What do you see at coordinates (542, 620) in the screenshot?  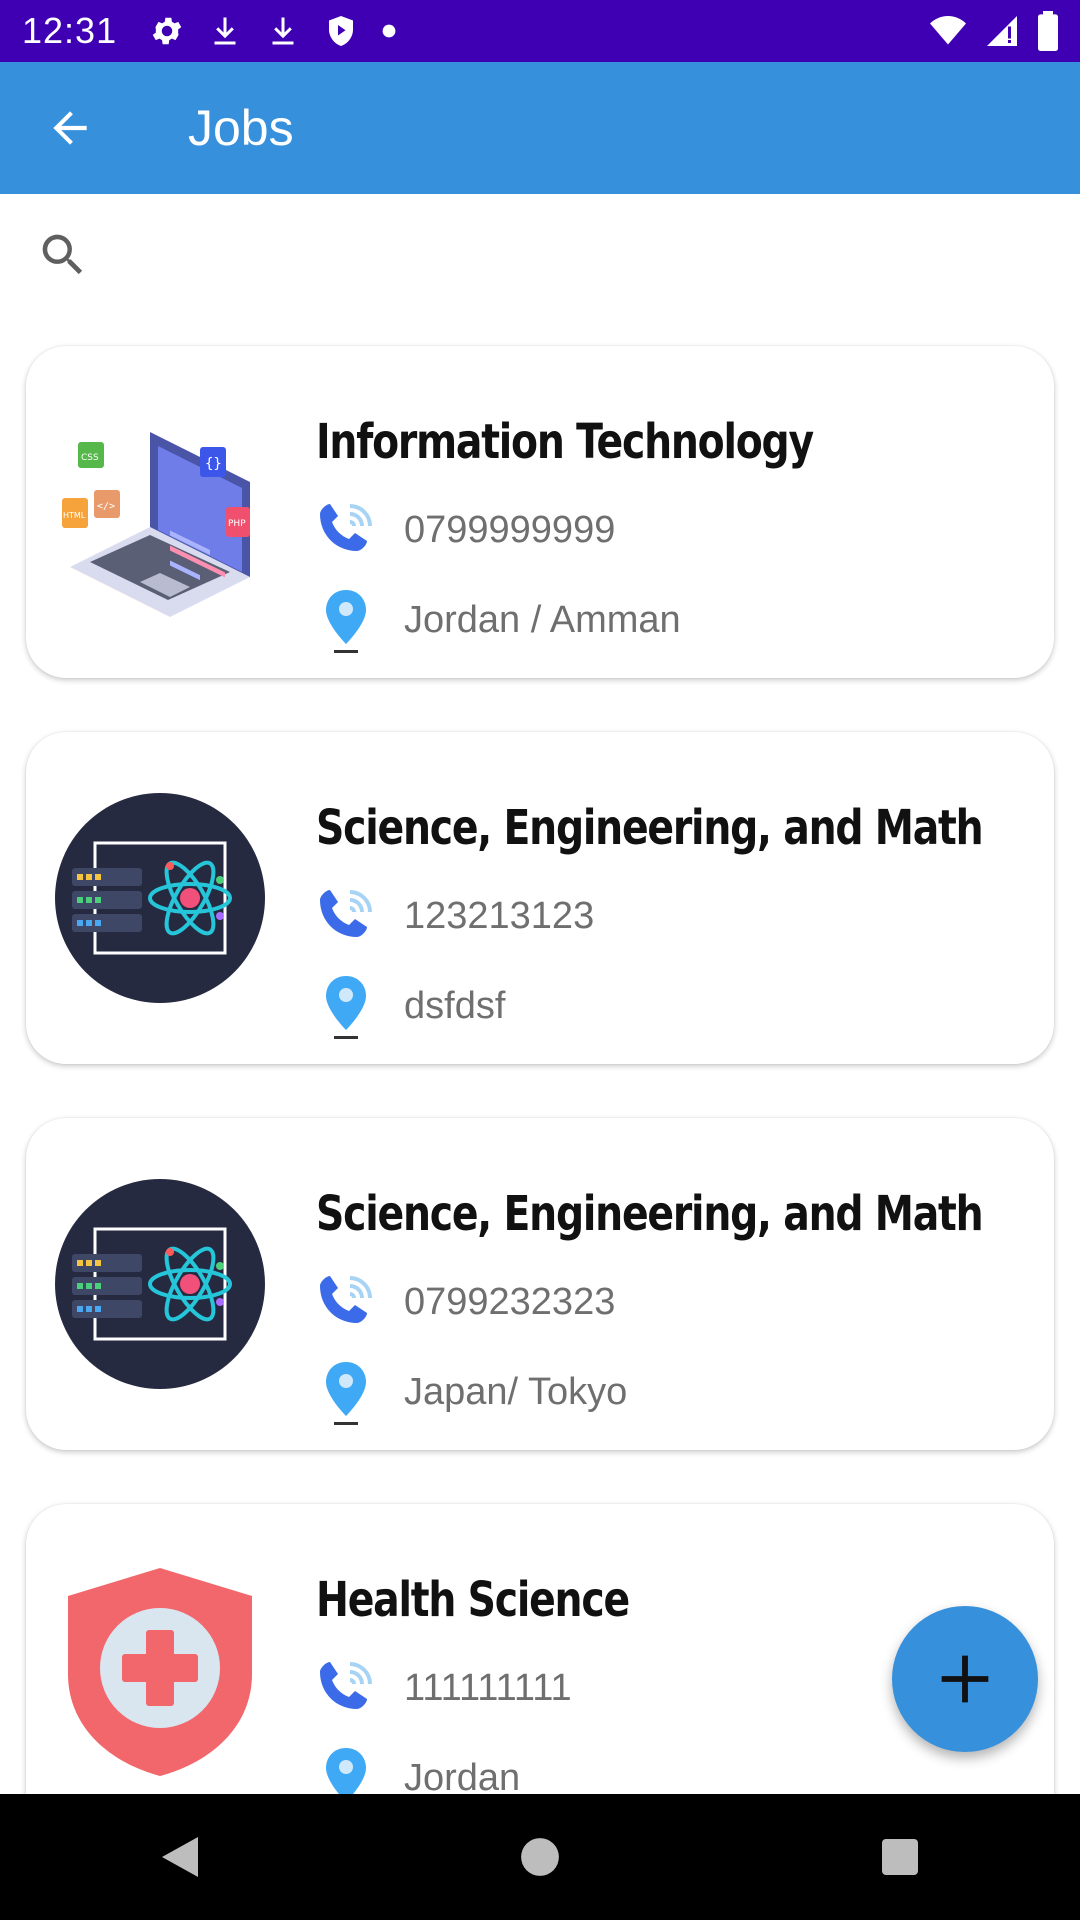 I see `job-location: Jordan / Amman` at bounding box center [542, 620].